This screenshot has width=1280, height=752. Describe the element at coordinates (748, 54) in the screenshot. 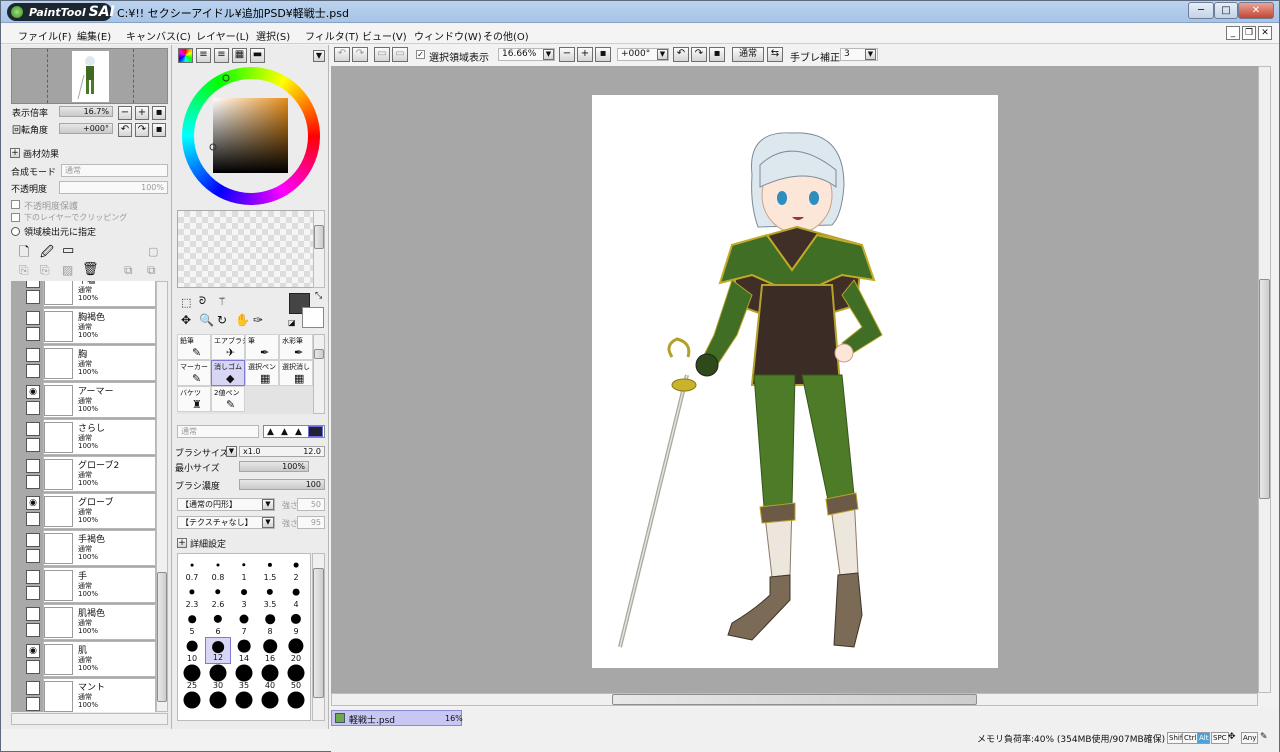

I see `view-mode-button: 通常` at that location.